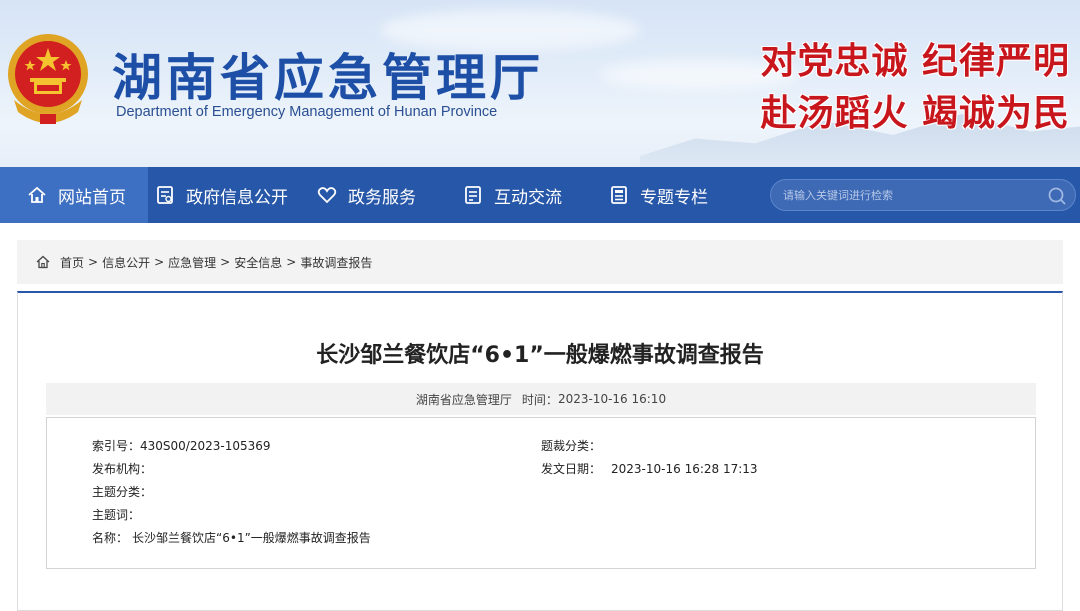  What do you see at coordinates (528, 197) in the screenshot?
I see `nav-label: 互动交流` at bounding box center [528, 197].